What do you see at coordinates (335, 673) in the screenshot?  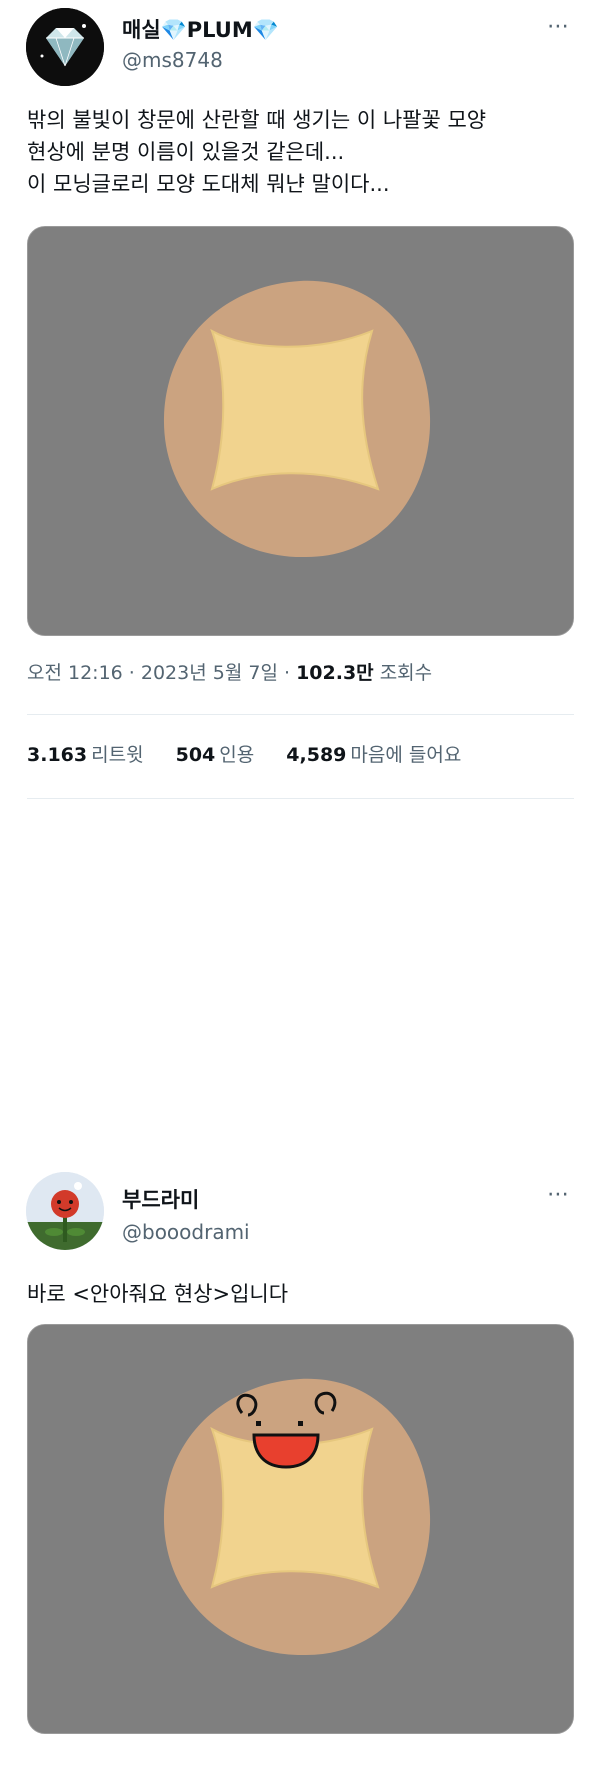 I see `view-count: 102.3만` at bounding box center [335, 673].